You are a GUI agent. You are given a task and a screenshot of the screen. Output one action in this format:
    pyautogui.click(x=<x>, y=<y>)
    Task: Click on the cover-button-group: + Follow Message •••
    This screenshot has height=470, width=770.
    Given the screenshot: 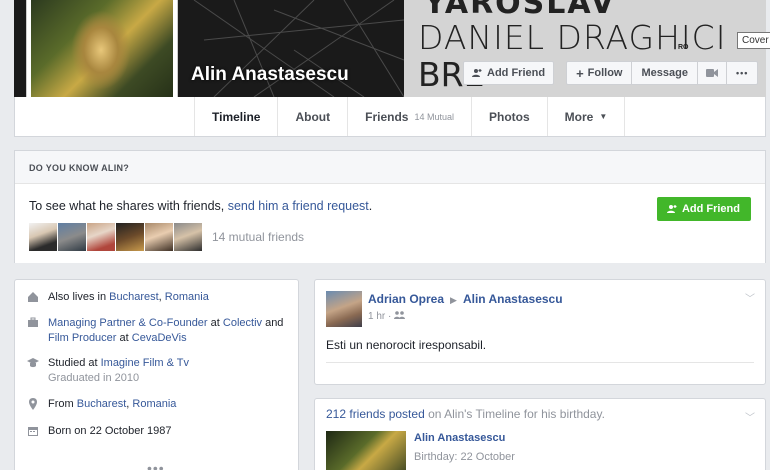 What is the action you would take?
    pyautogui.click(x=662, y=73)
    